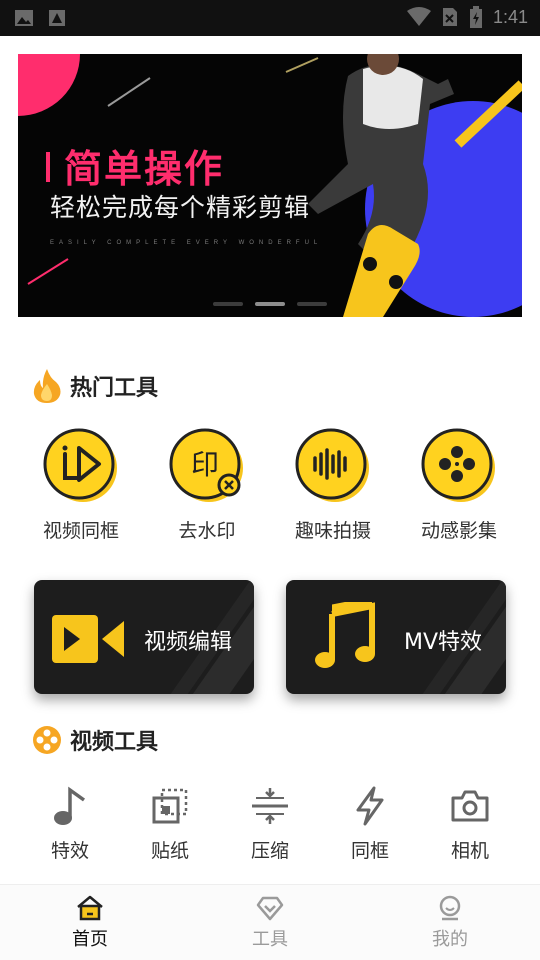 This screenshot has width=540, height=960. Describe the element at coordinates (270, 485) in the screenshot. I see `hot-tools-row: 视频同框 印 去水印 趣味拍摄 动感影集` at that location.